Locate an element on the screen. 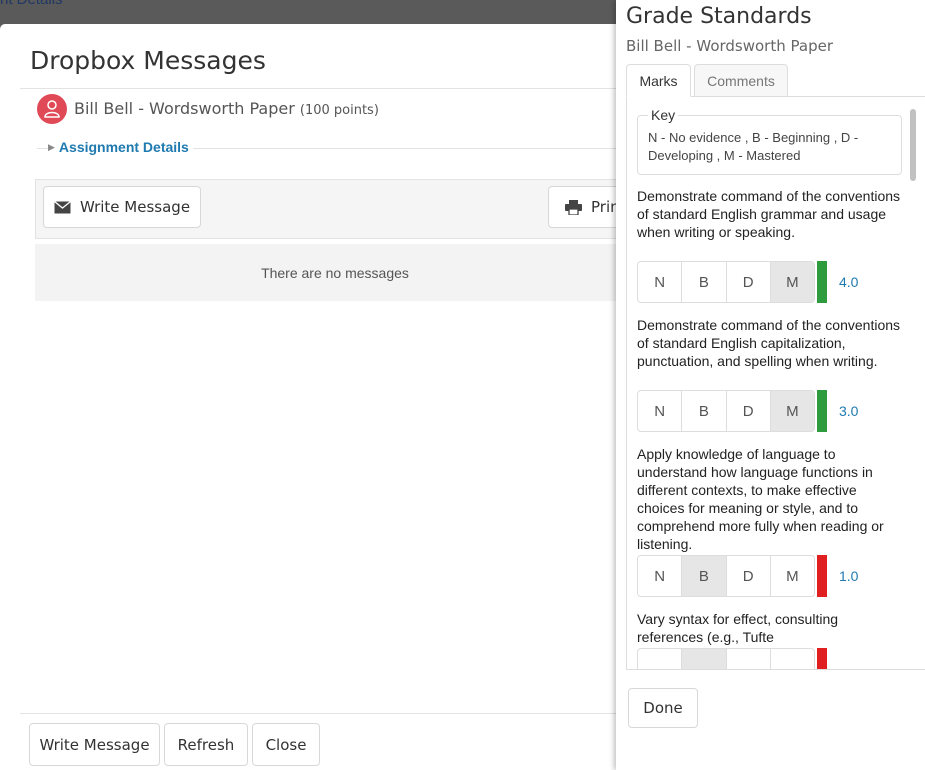 The image size is (925, 770). assignment-details-link-background: nt Details is located at coordinates (31, 4).